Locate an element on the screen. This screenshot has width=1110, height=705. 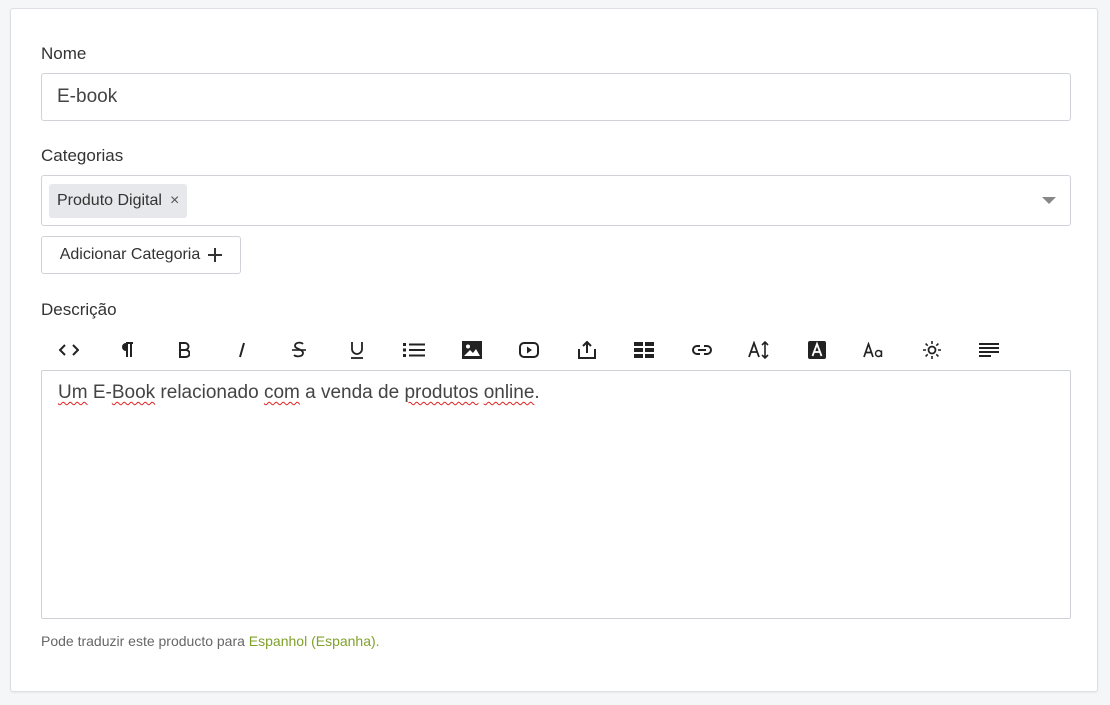
link-icon is located at coordinates (702, 350).